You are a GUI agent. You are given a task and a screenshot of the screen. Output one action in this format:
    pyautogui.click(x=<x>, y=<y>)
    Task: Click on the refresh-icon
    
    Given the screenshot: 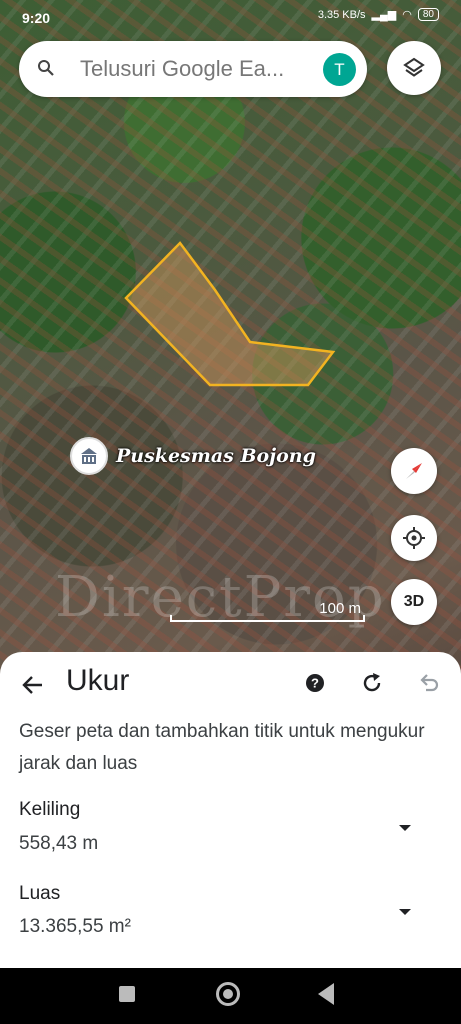 What is the action you would take?
    pyautogui.click(x=372, y=682)
    